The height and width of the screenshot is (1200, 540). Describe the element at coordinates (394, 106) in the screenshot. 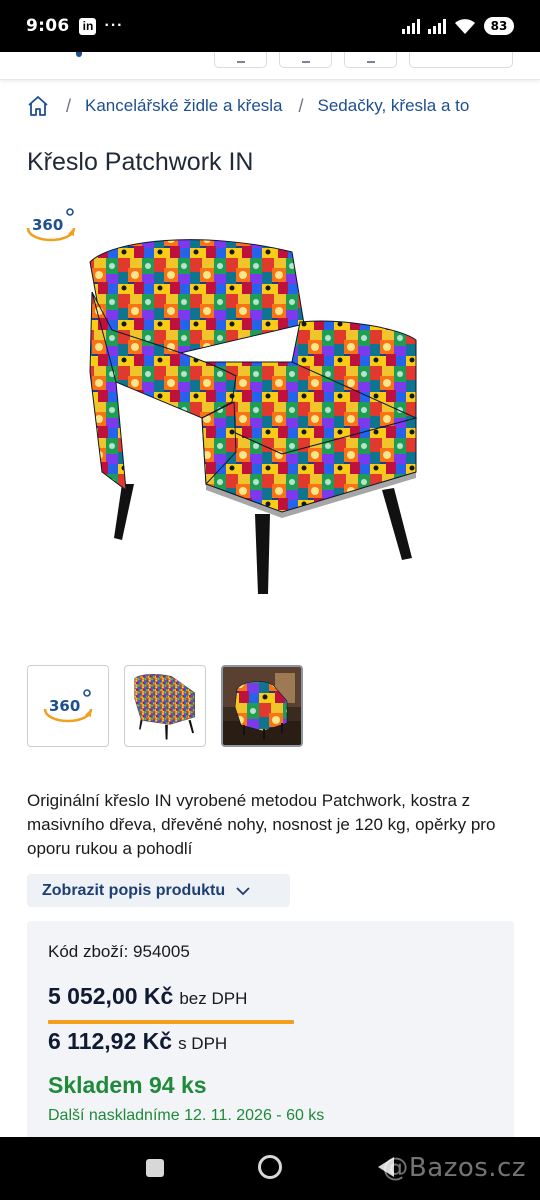

I see `breadcrumb-link-seating: Sedačky, křesla a to` at that location.